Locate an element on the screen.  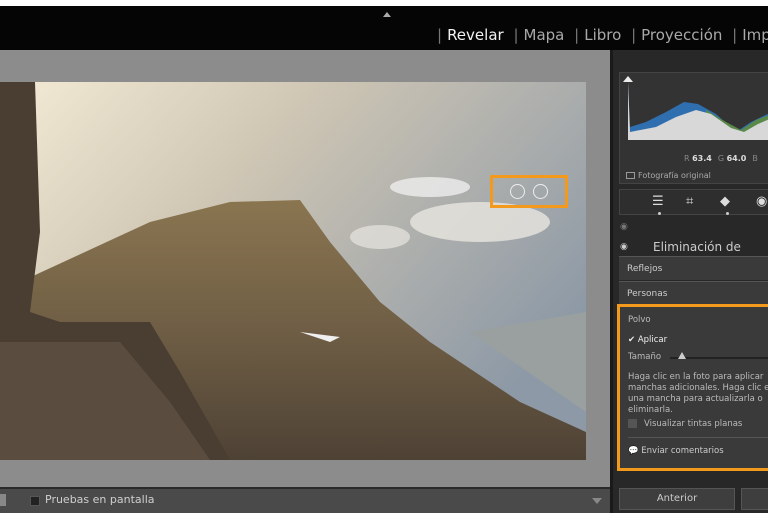
eraser-icon: ◆ is located at coordinates (725, 201).